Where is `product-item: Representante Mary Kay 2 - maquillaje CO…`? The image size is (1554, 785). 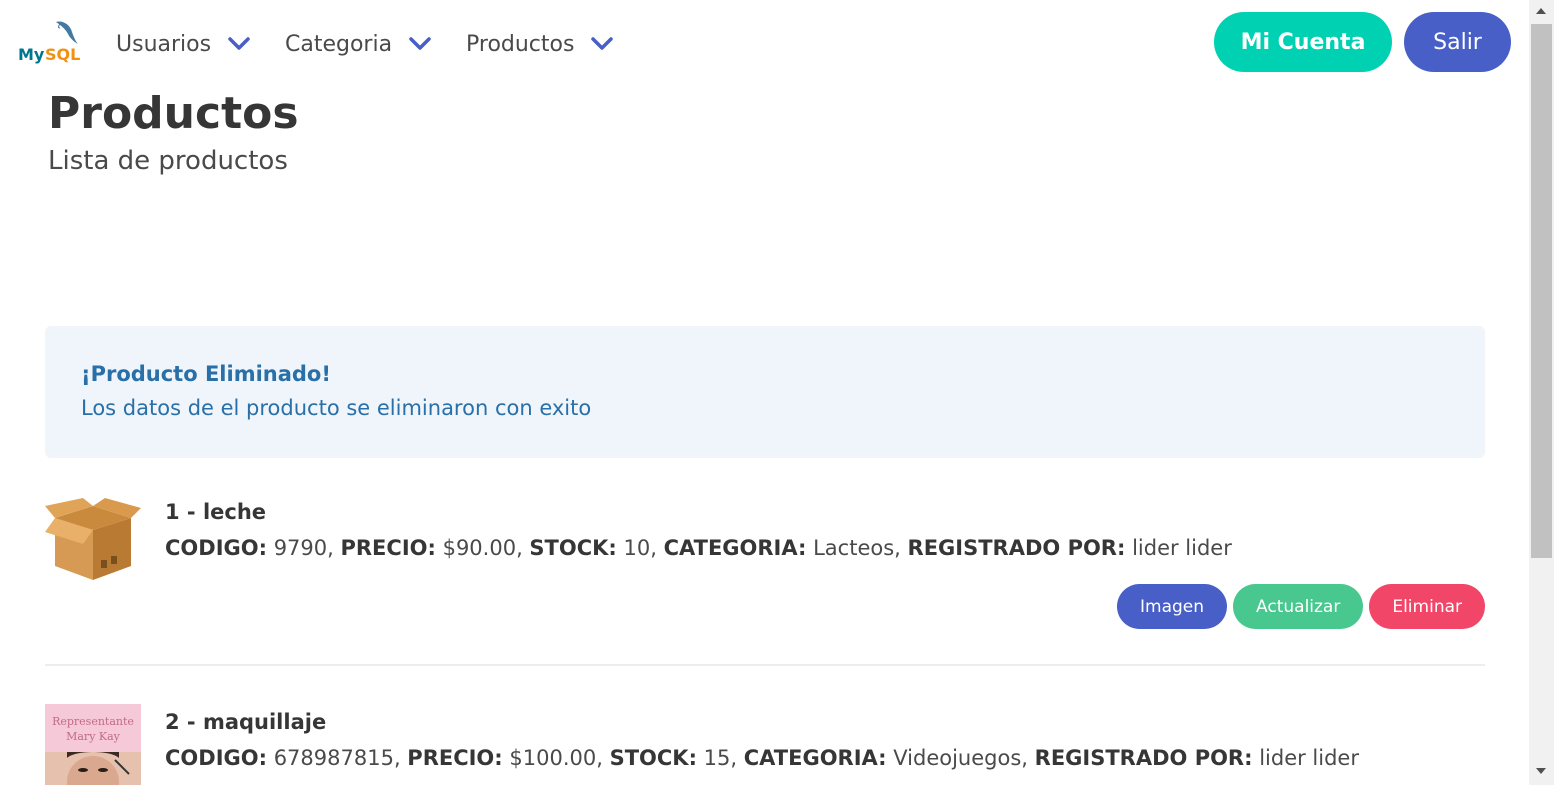 product-item: Representante Mary Kay 2 - maquillaje CO… is located at coordinates (765, 744).